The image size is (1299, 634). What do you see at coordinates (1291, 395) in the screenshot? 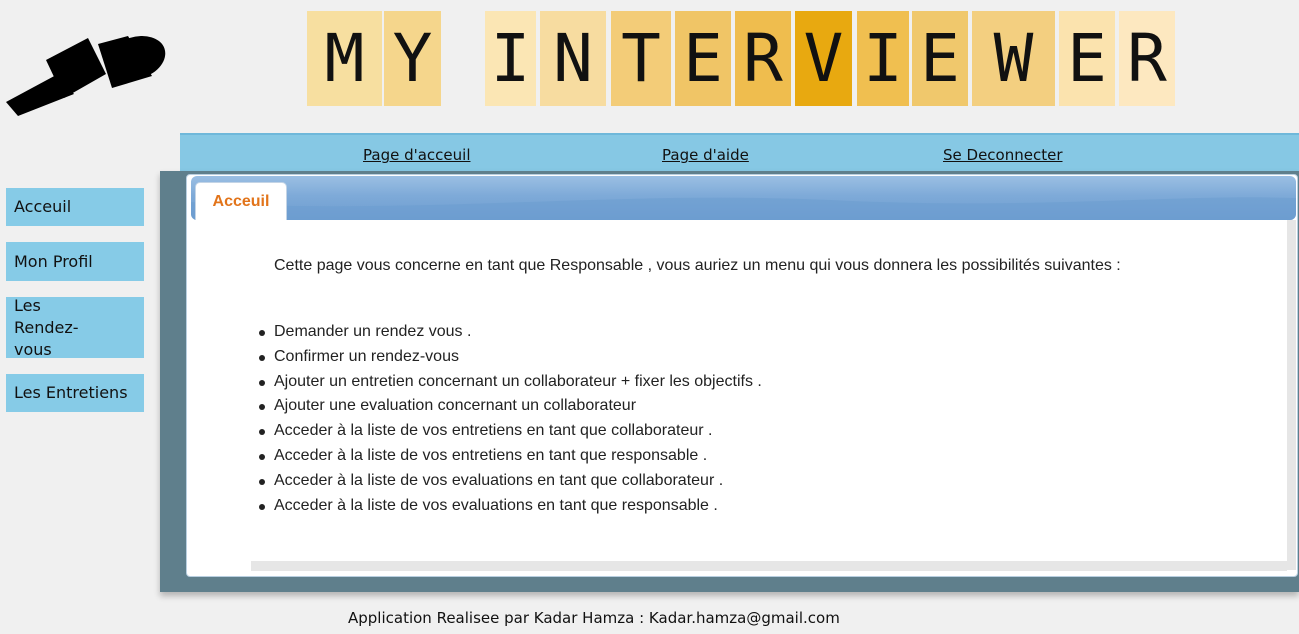
I see `vertical-scrollbar` at bounding box center [1291, 395].